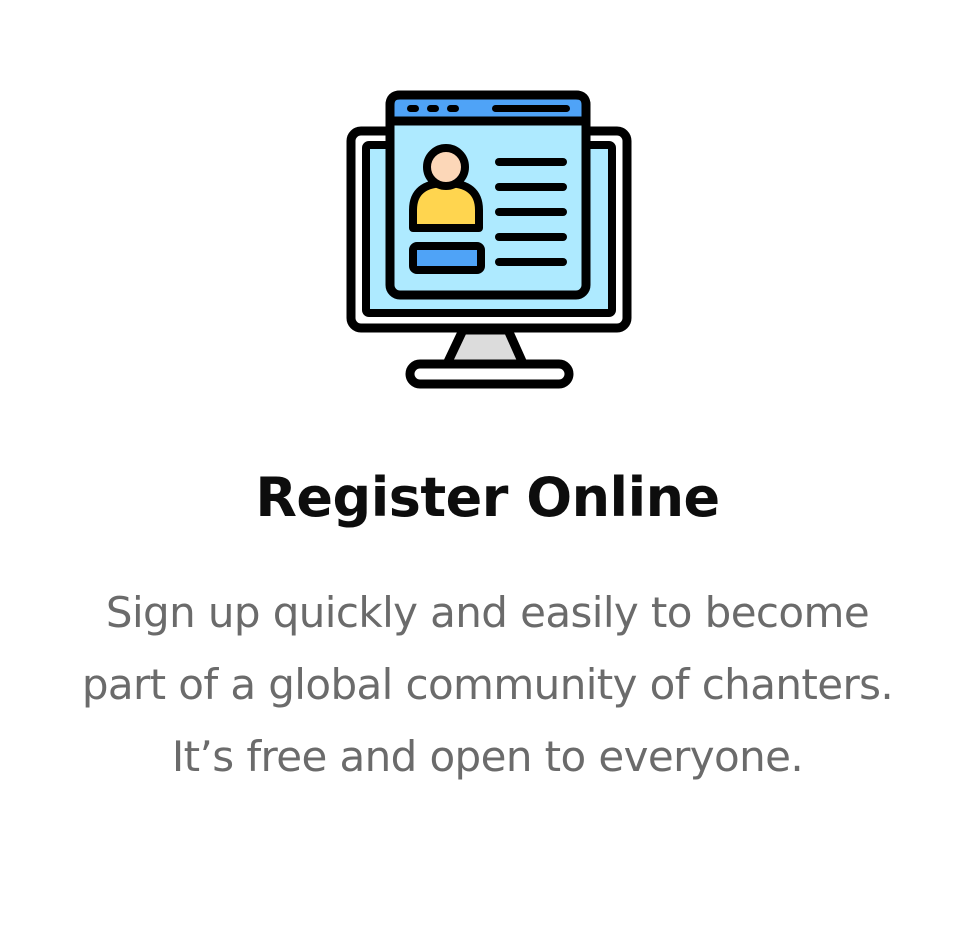 This screenshot has height=948, width=975. What do you see at coordinates (531, 108) in the screenshot?
I see `window-address-line` at bounding box center [531, 108].